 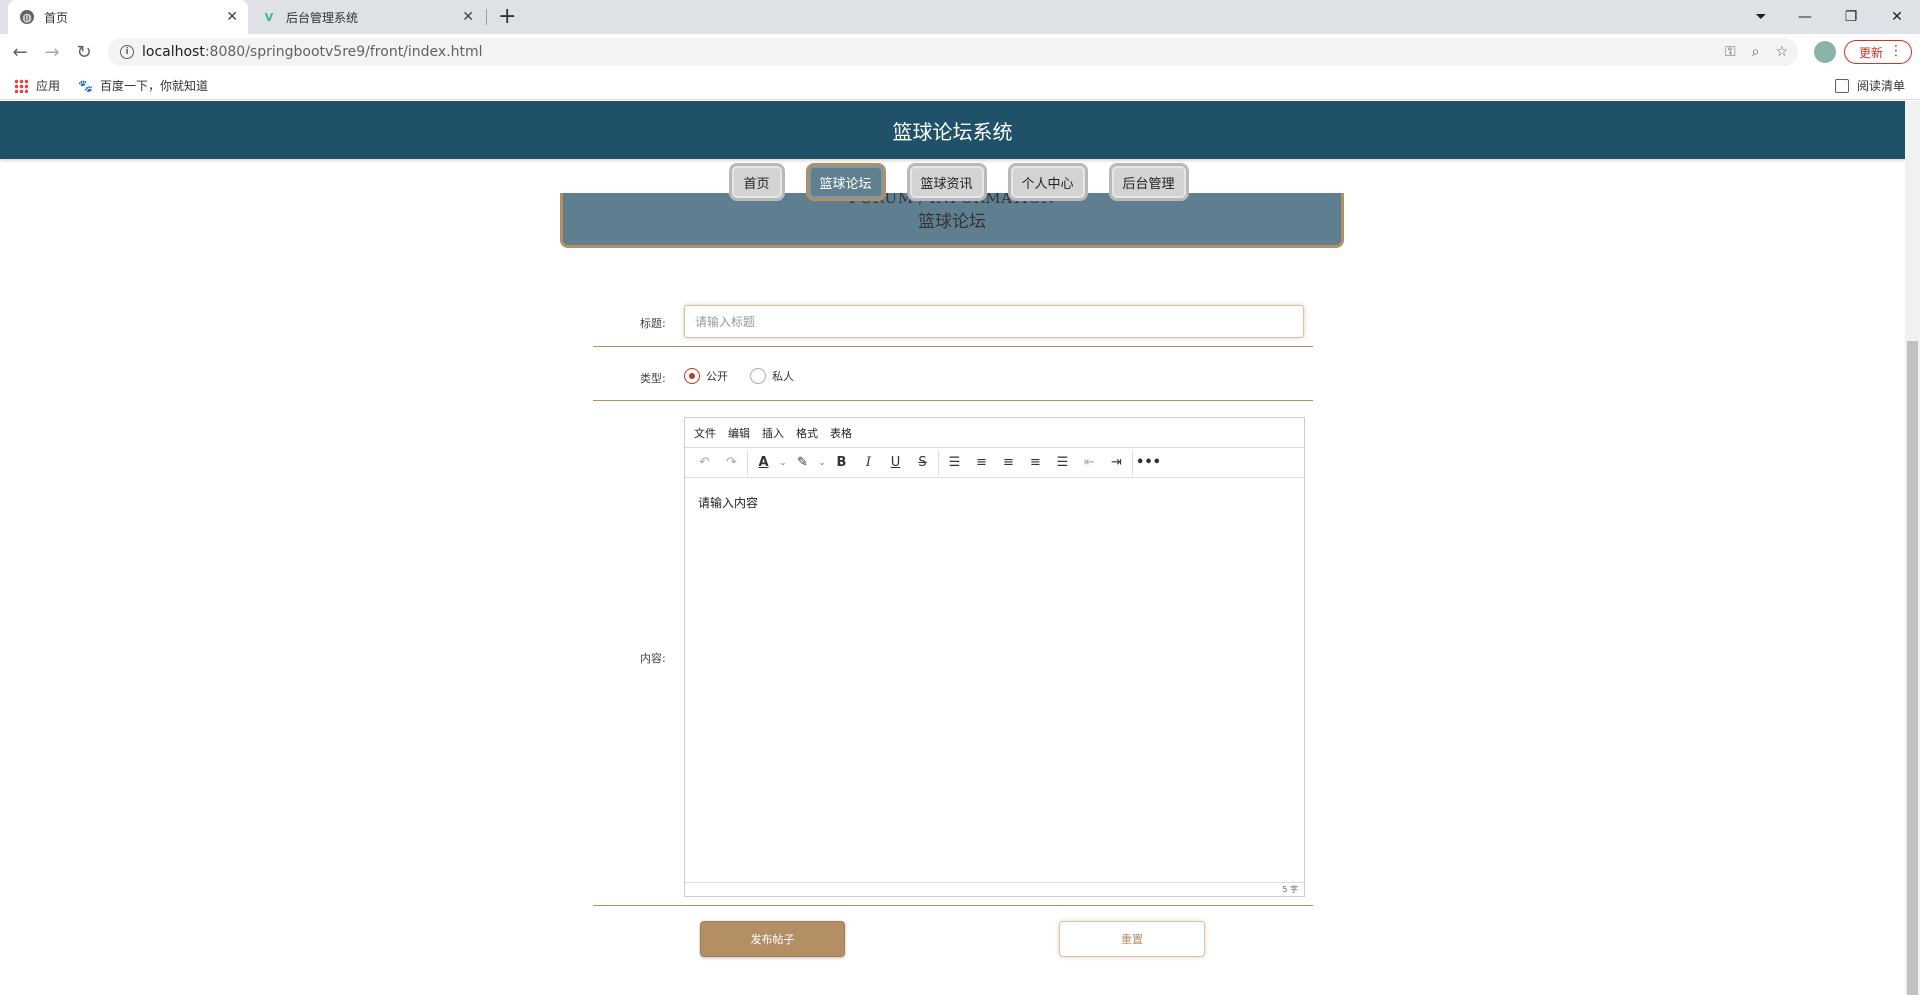 I want to click on page-scrollbar, so click(x=1912, y=548).